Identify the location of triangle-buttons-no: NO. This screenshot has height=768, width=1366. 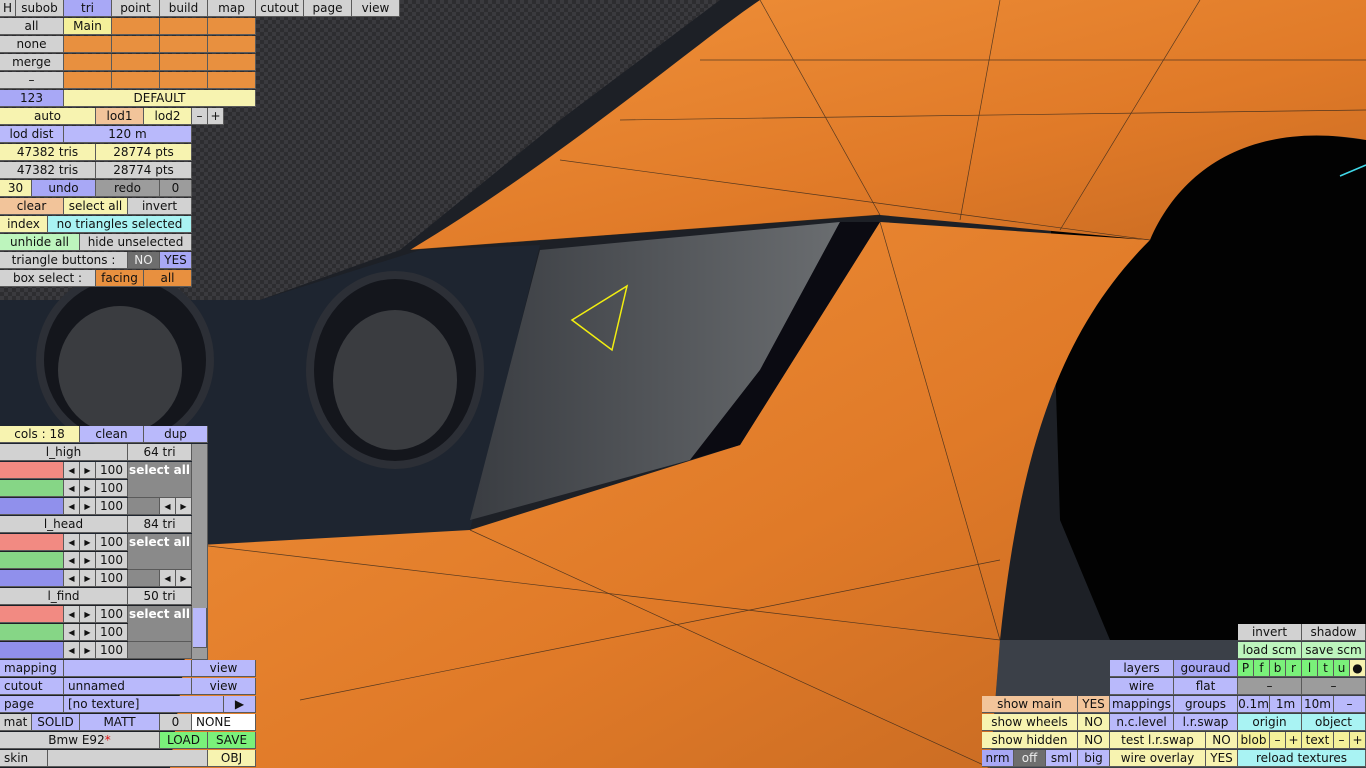
(144, 260).